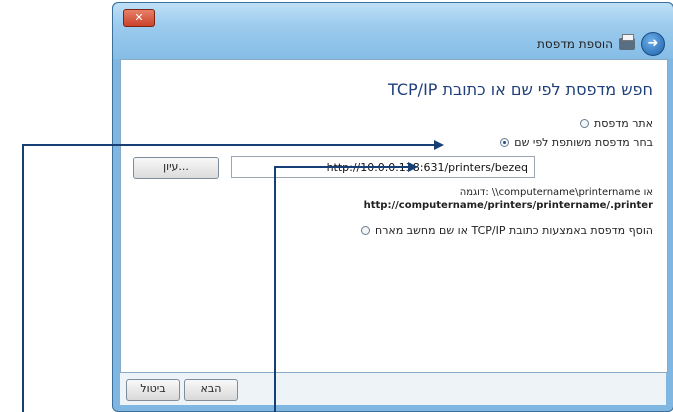  I want to click on callout-line-2-horizontal, so click(342, 167).